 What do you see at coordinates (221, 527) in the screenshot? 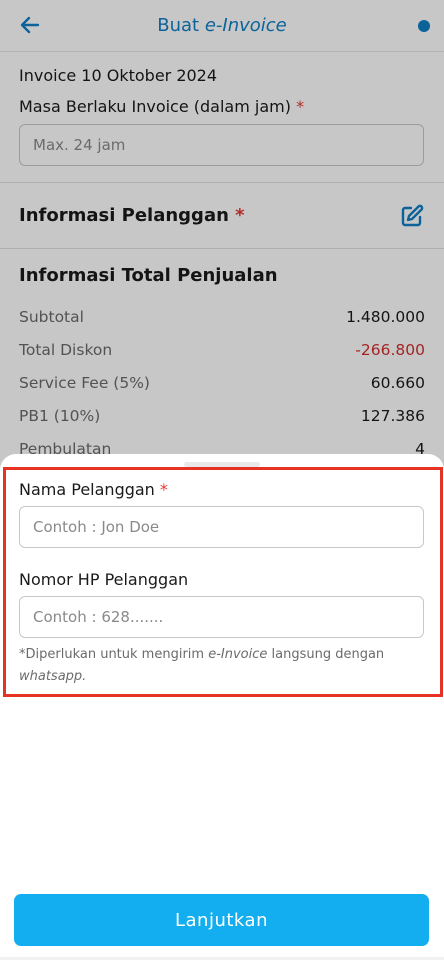
I see `customer-name-input: Contoh : Jon Doe` at bounding box center [221, 527].